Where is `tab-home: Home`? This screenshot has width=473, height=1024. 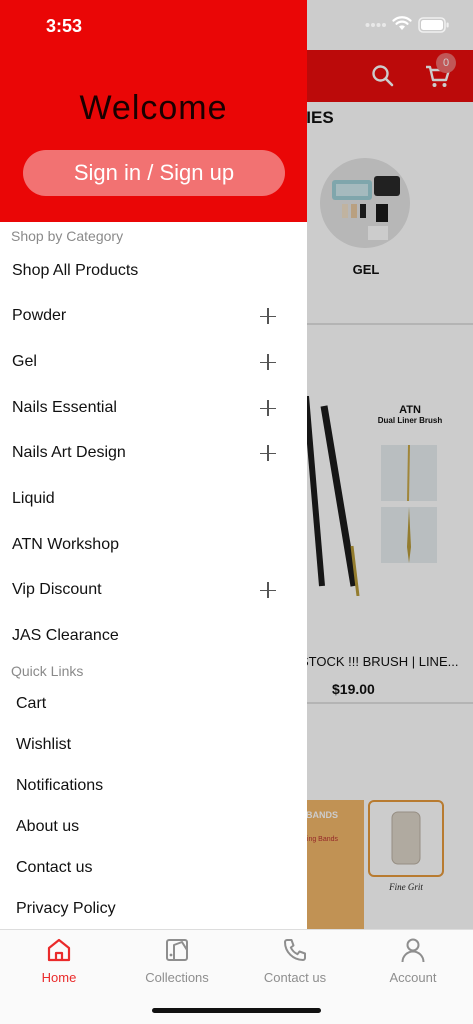
tab-home: Home is located at coordinates (59, 962).